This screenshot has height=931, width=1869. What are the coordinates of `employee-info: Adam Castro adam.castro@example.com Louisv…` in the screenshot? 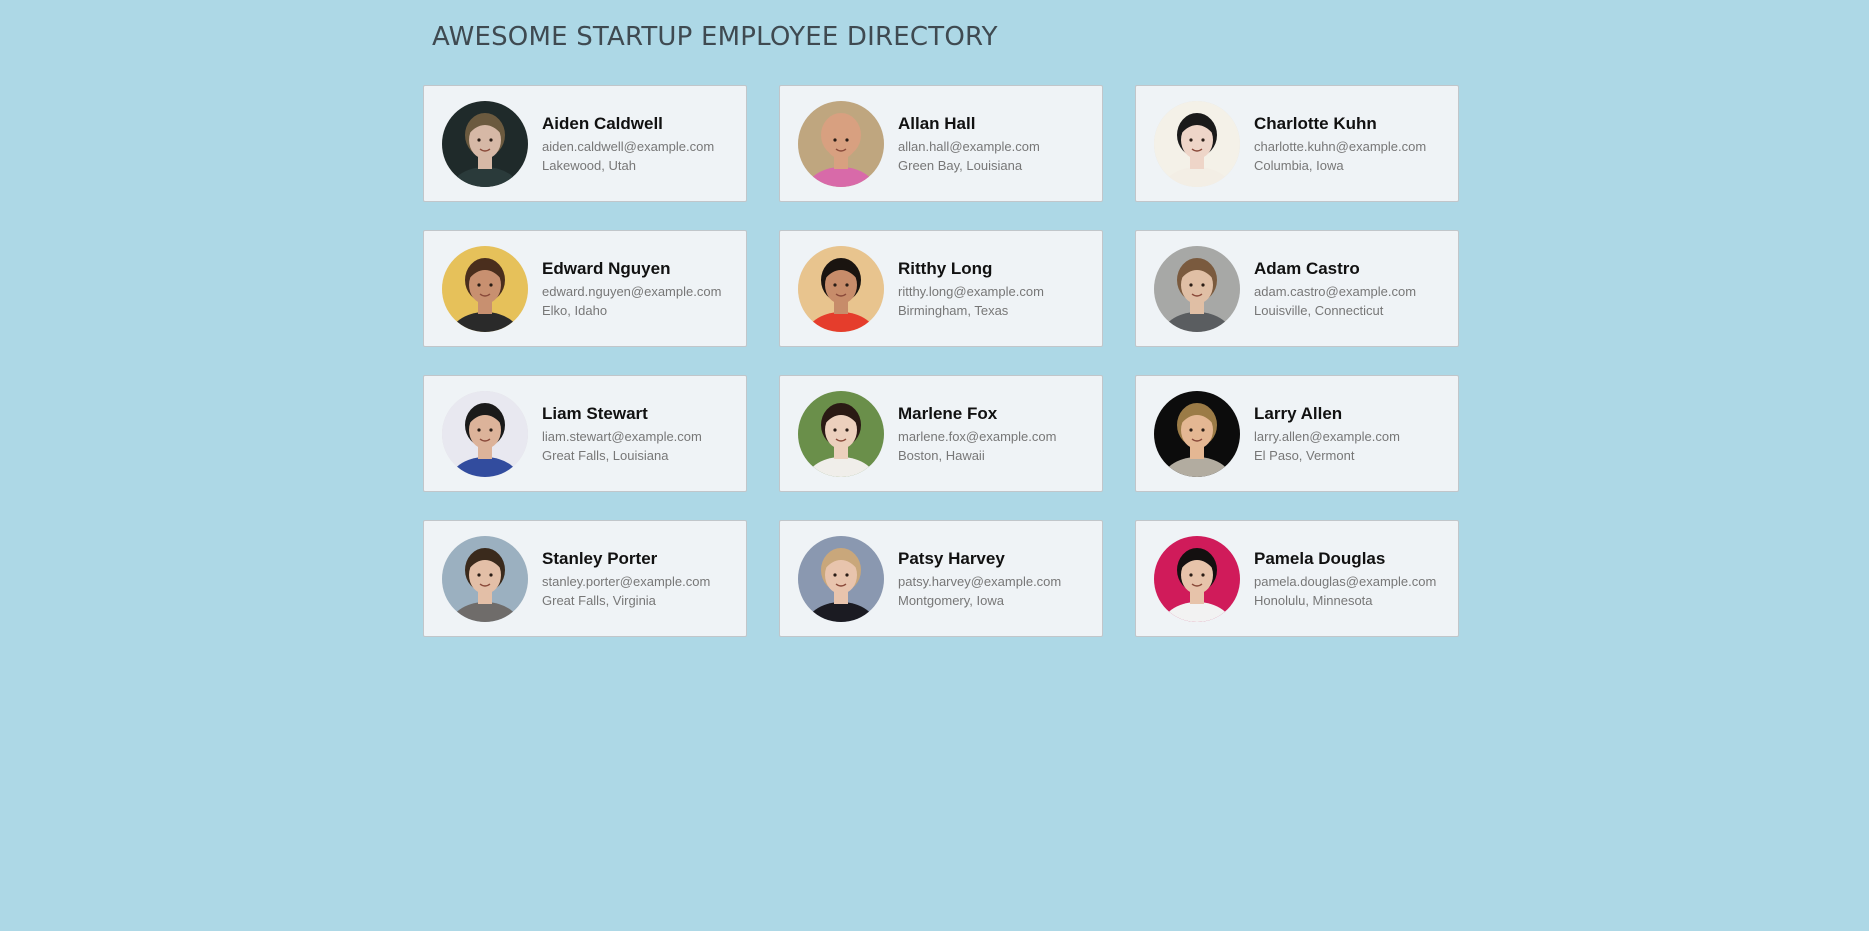 It's located at (1335, 289).